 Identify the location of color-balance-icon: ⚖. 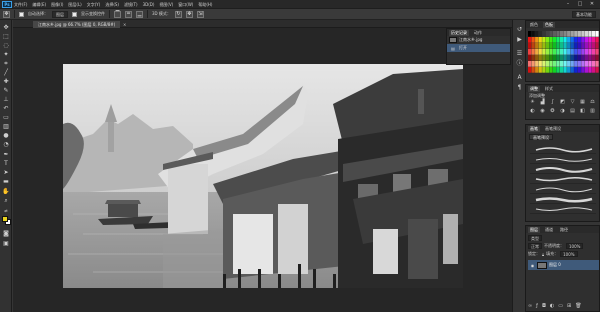
(592, 102).